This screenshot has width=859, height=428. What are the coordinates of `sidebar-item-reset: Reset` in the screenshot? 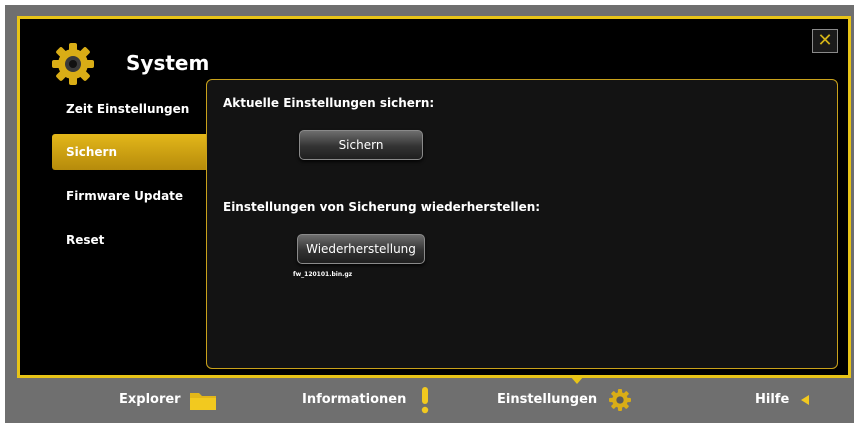 It's located at (132, 240).